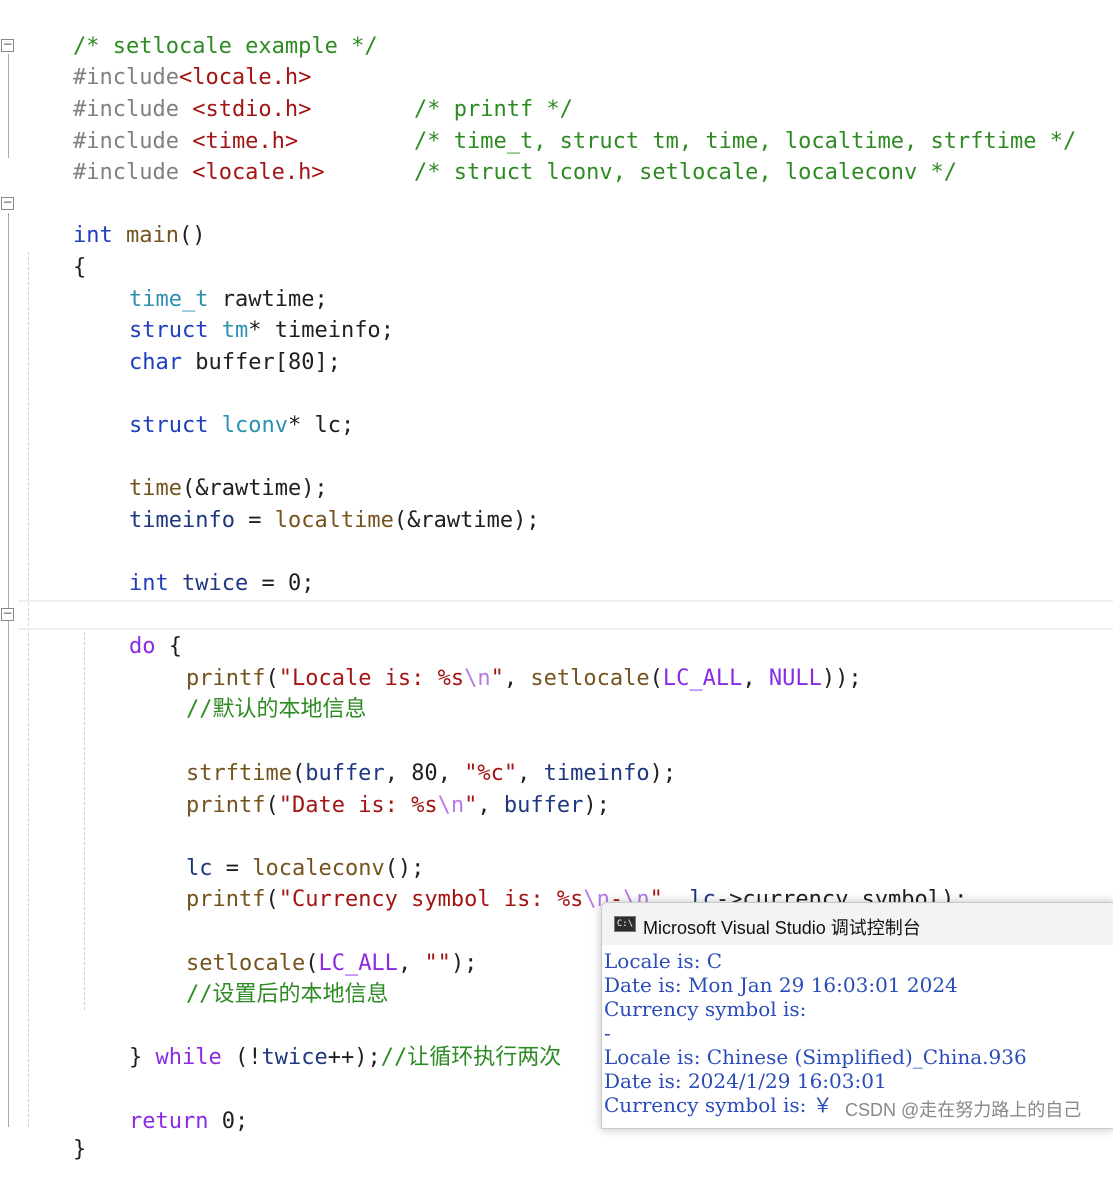 The width and height of the screenshot is (1113, 1196). What do you see at coordinates (607, 1033) in the screenshot?
I see `console-output-line: -` at bounding box center [607, 1033].